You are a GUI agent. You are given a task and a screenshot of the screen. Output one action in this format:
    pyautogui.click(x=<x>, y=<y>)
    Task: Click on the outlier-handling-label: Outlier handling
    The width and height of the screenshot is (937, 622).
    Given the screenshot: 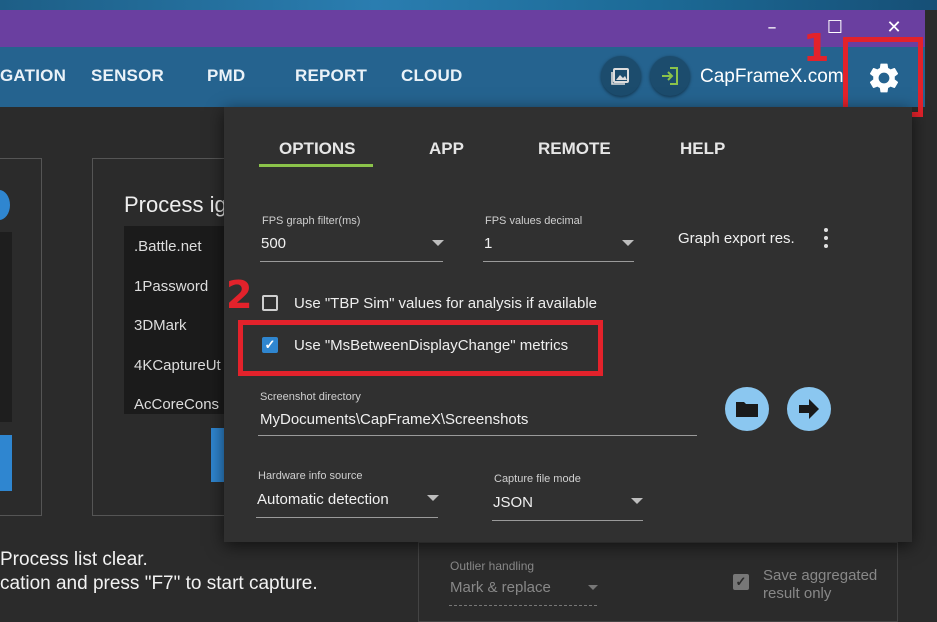 What is the action you would take?
    pyautogui.click(x=492, y=566)
    